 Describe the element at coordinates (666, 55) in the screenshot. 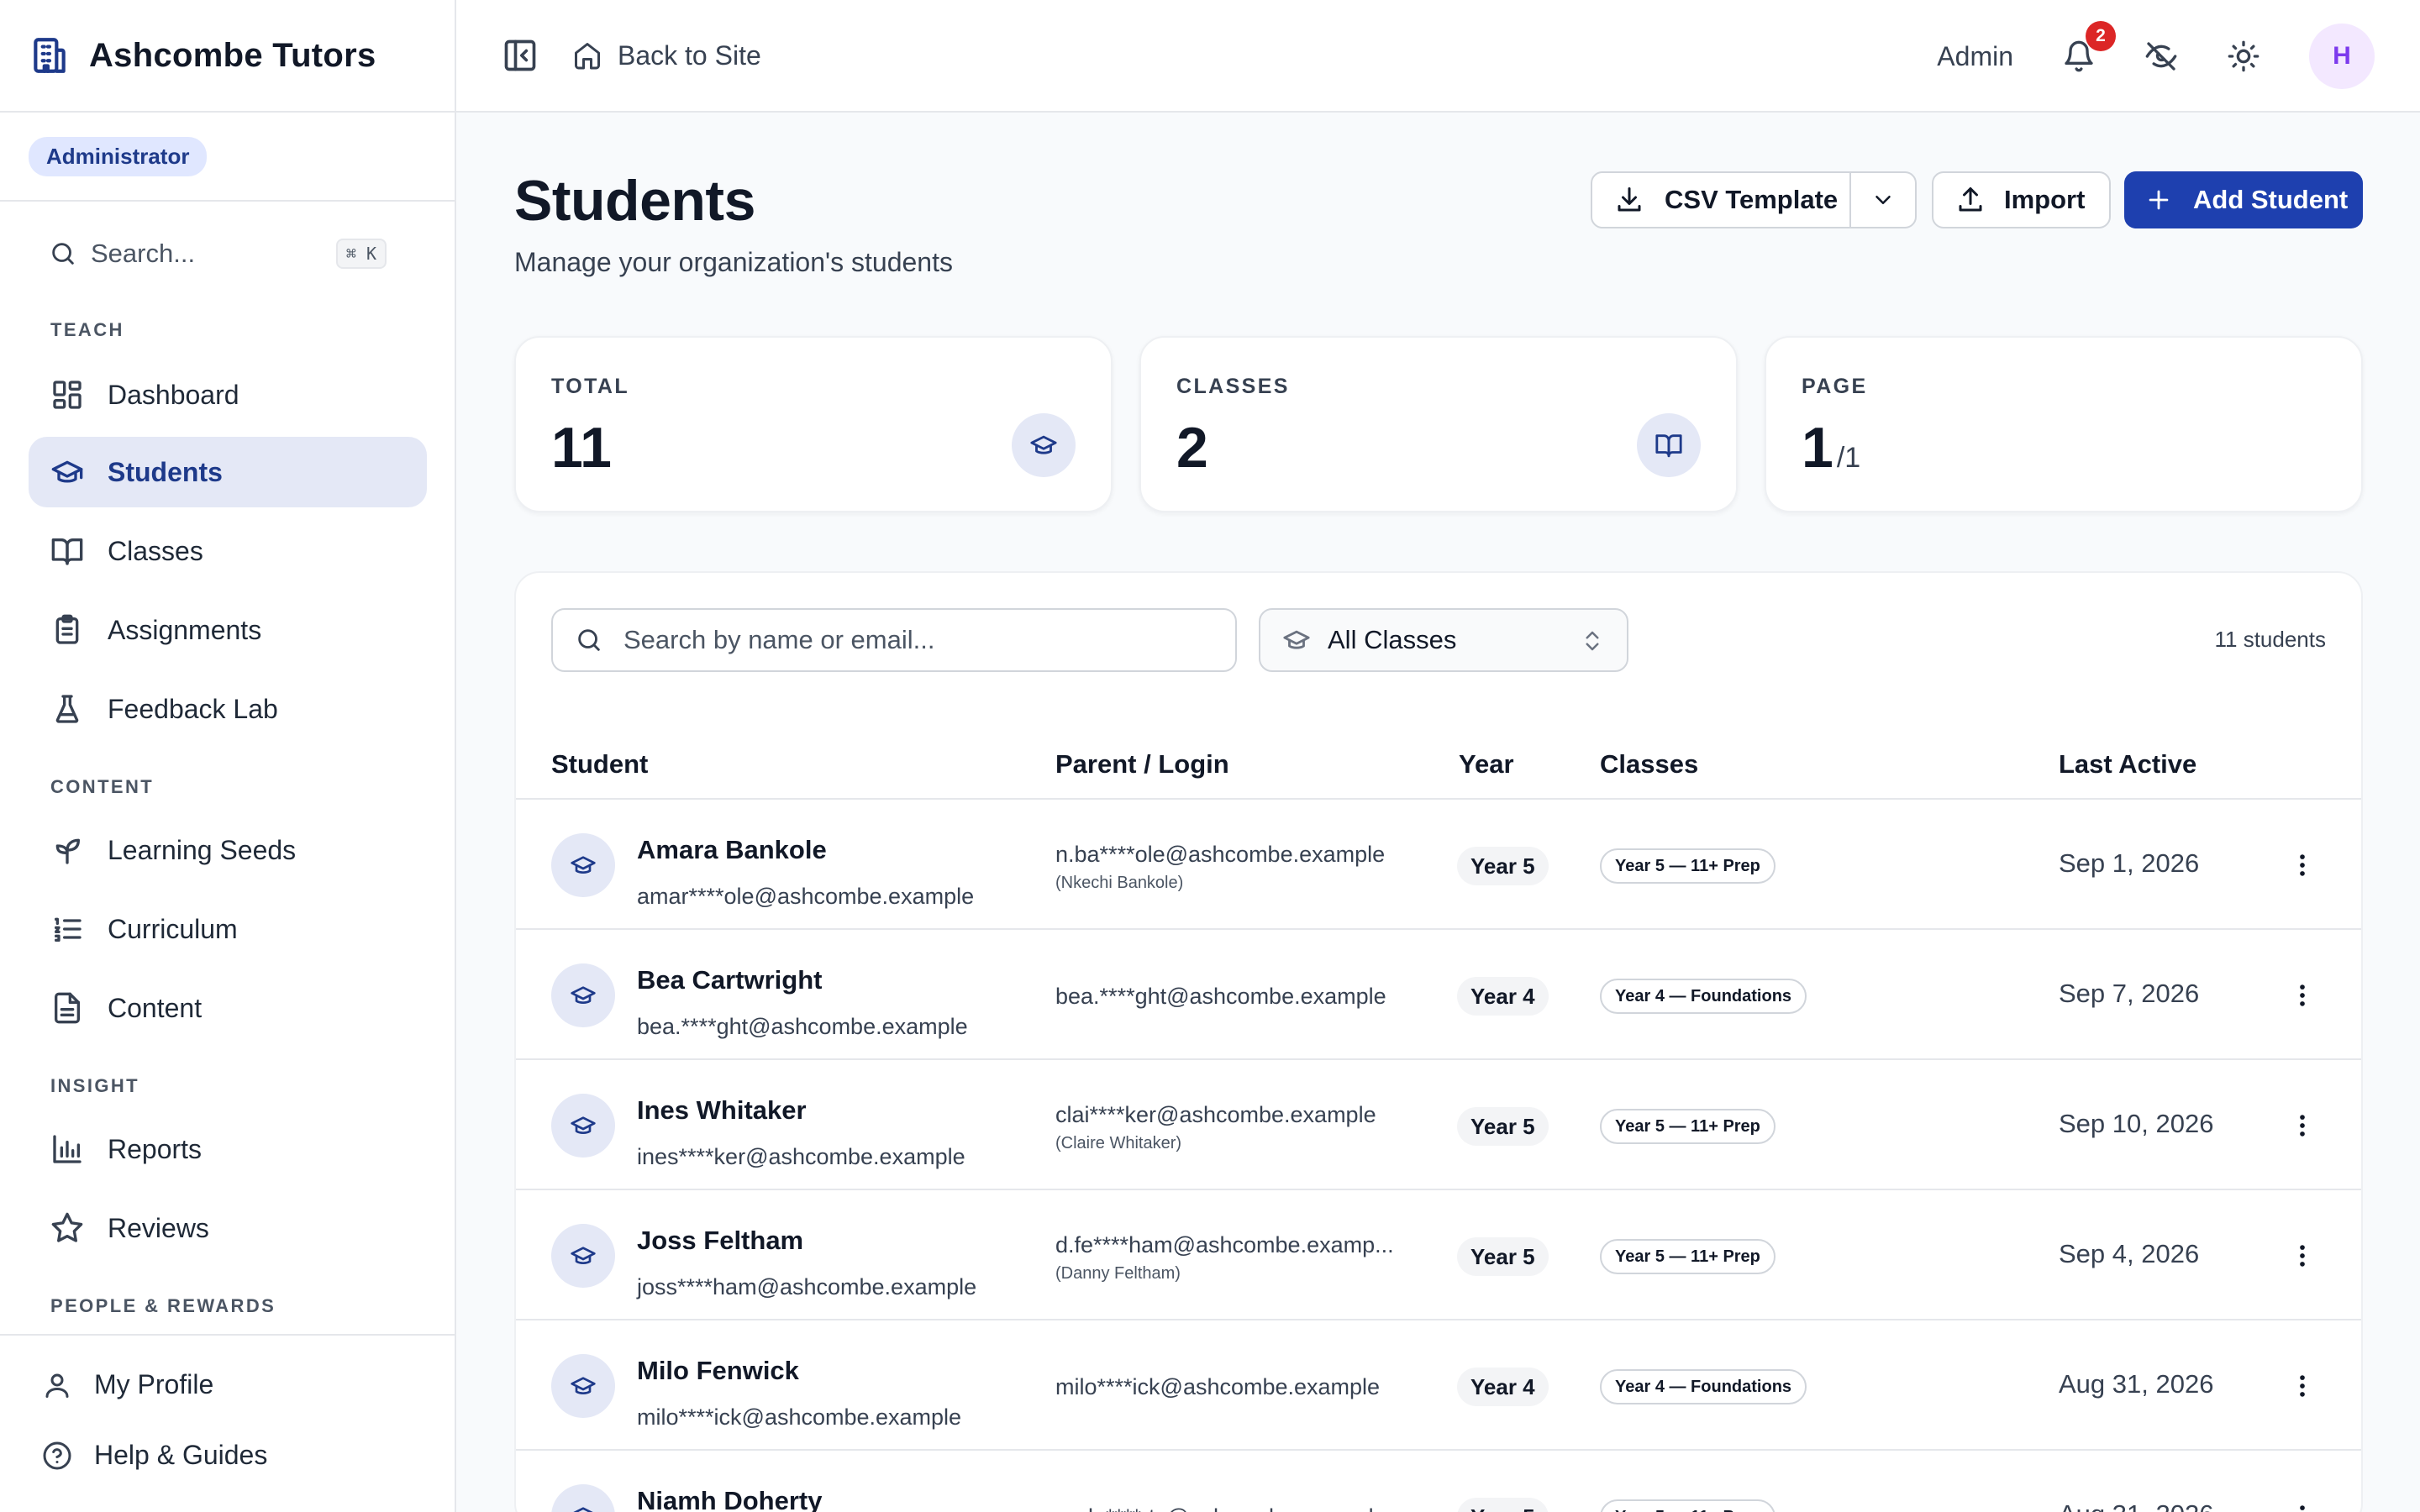

I see `back-to-site-link: Back to Site` at that location.